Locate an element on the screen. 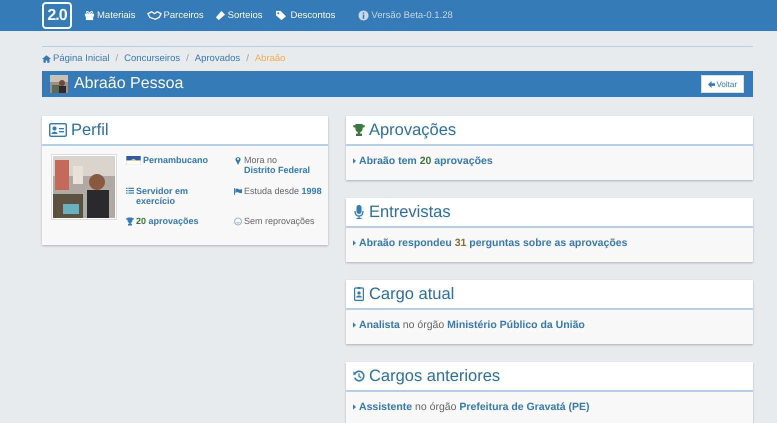 The width and height of the screenshot is (777, 423). link: Assistente is located at coordinates (385, 407).